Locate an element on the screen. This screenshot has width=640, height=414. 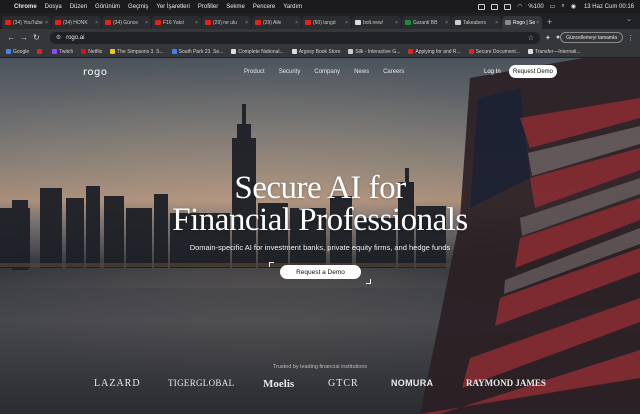
cta-frame: Request a Demo is located at coordinates (320, 273).